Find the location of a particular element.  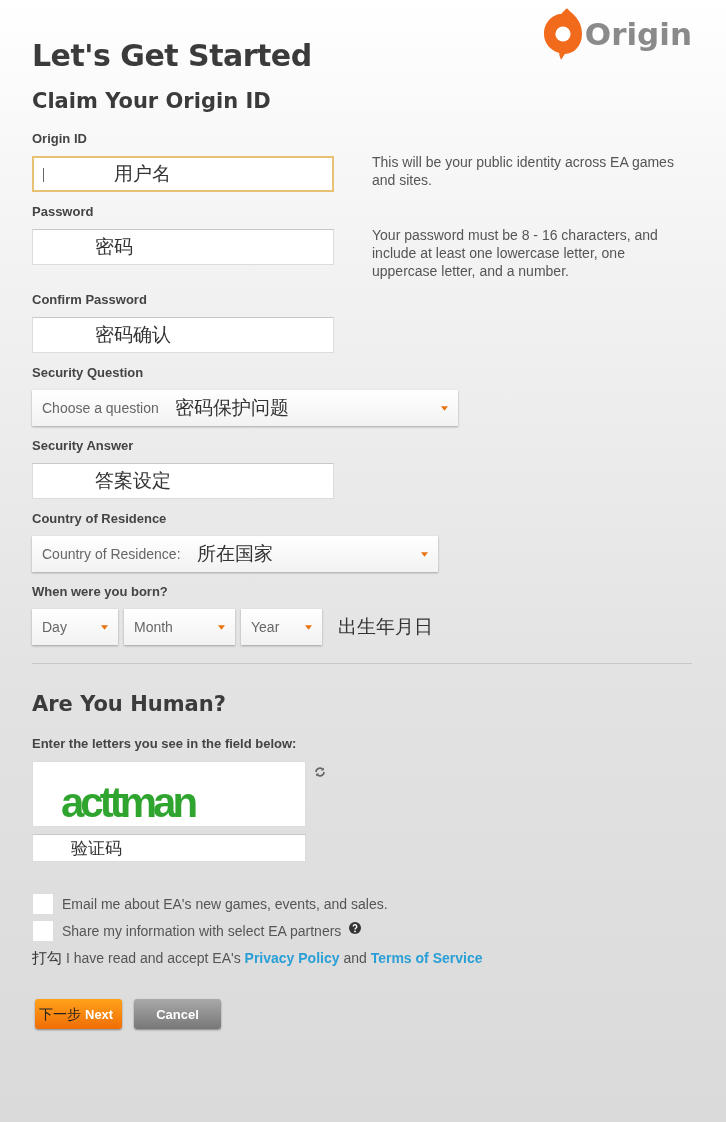

section-title: Are You Human? is located at coordinates (129, 704).